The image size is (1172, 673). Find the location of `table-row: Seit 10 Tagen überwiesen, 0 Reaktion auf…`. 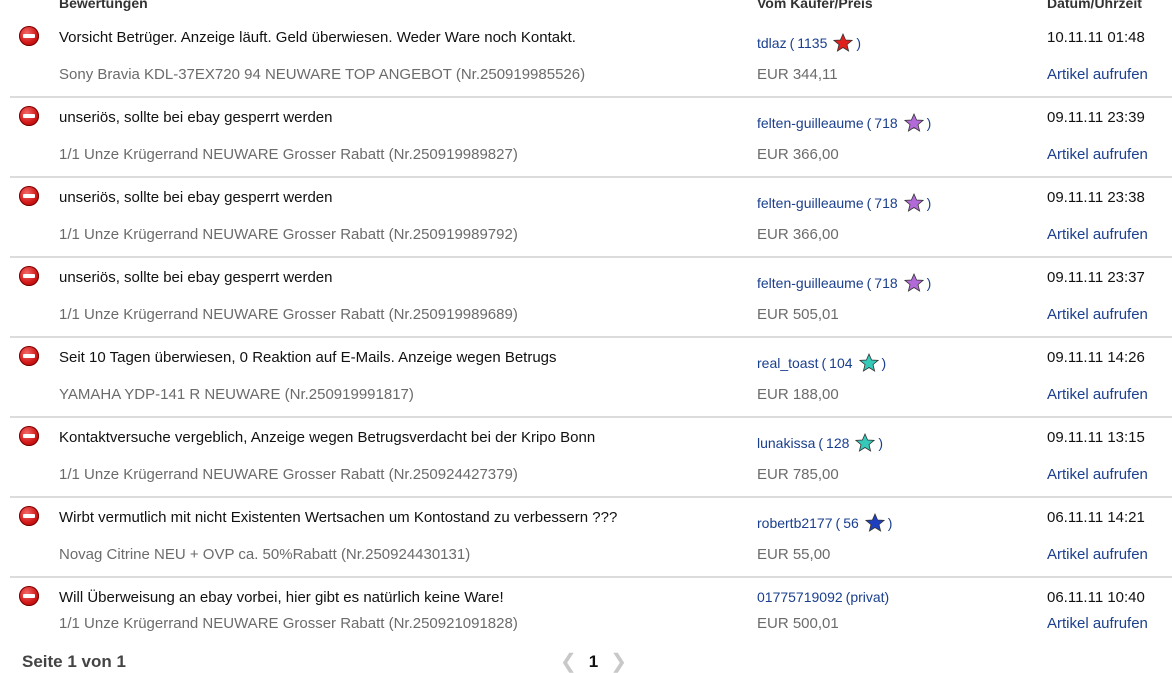

table-row: Seit 10 Tagen überwiesen, 0 Reaktion auf… is located at coordinates (591, 378).